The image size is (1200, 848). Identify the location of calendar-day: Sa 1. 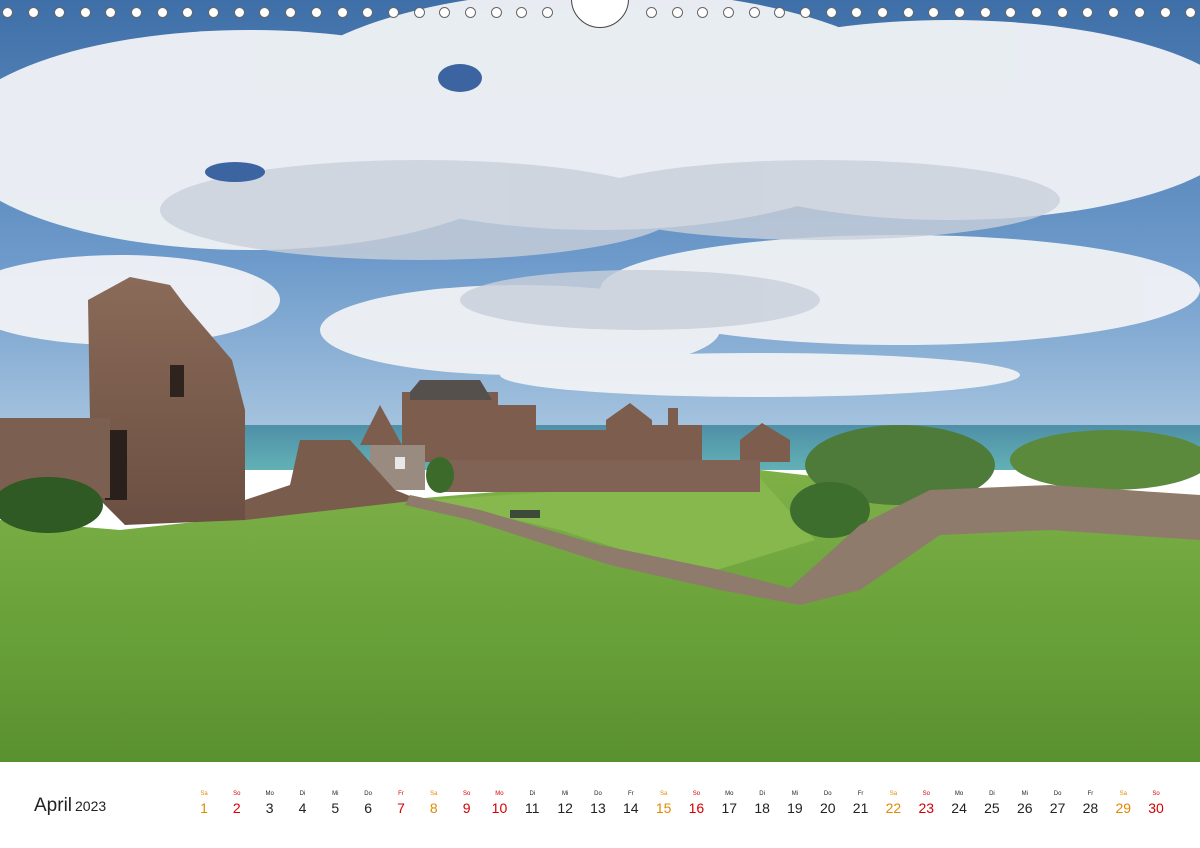
(204, 803).